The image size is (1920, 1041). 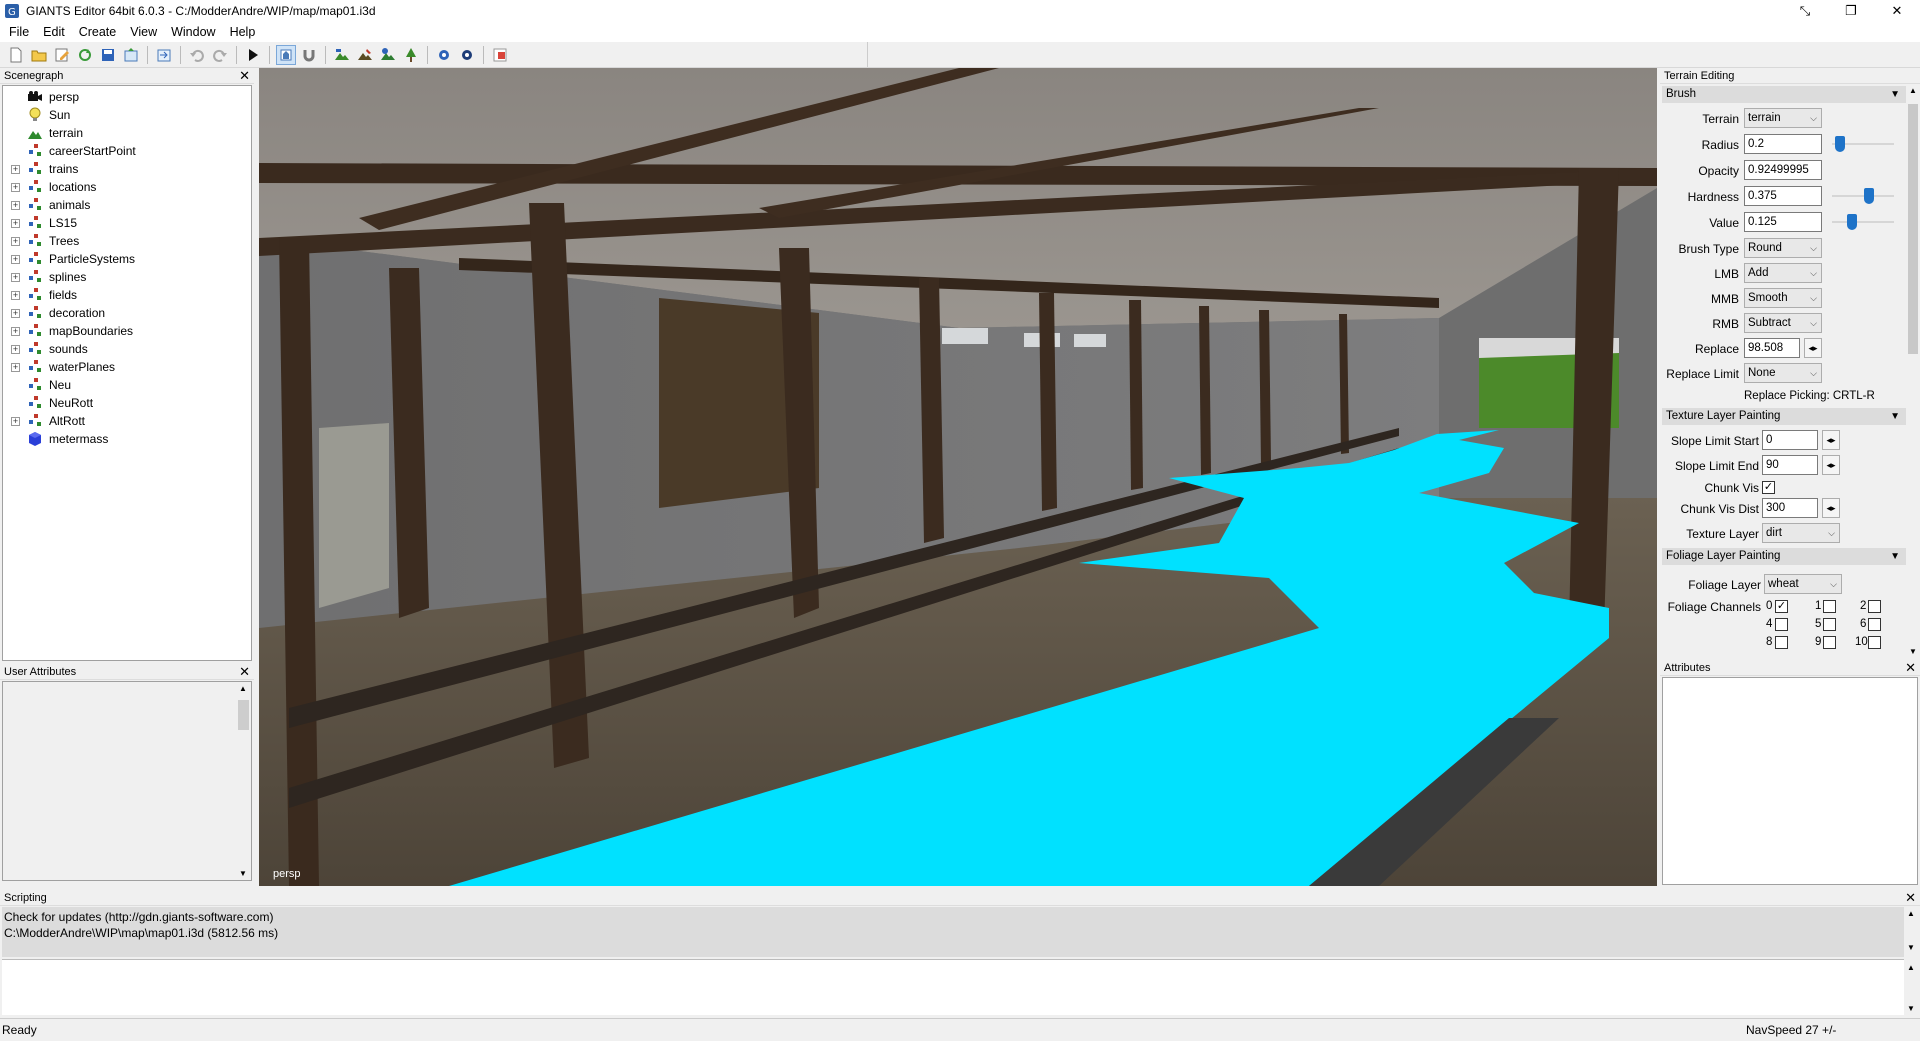 I want to click on magnet-button, so click(x=309, y=55).